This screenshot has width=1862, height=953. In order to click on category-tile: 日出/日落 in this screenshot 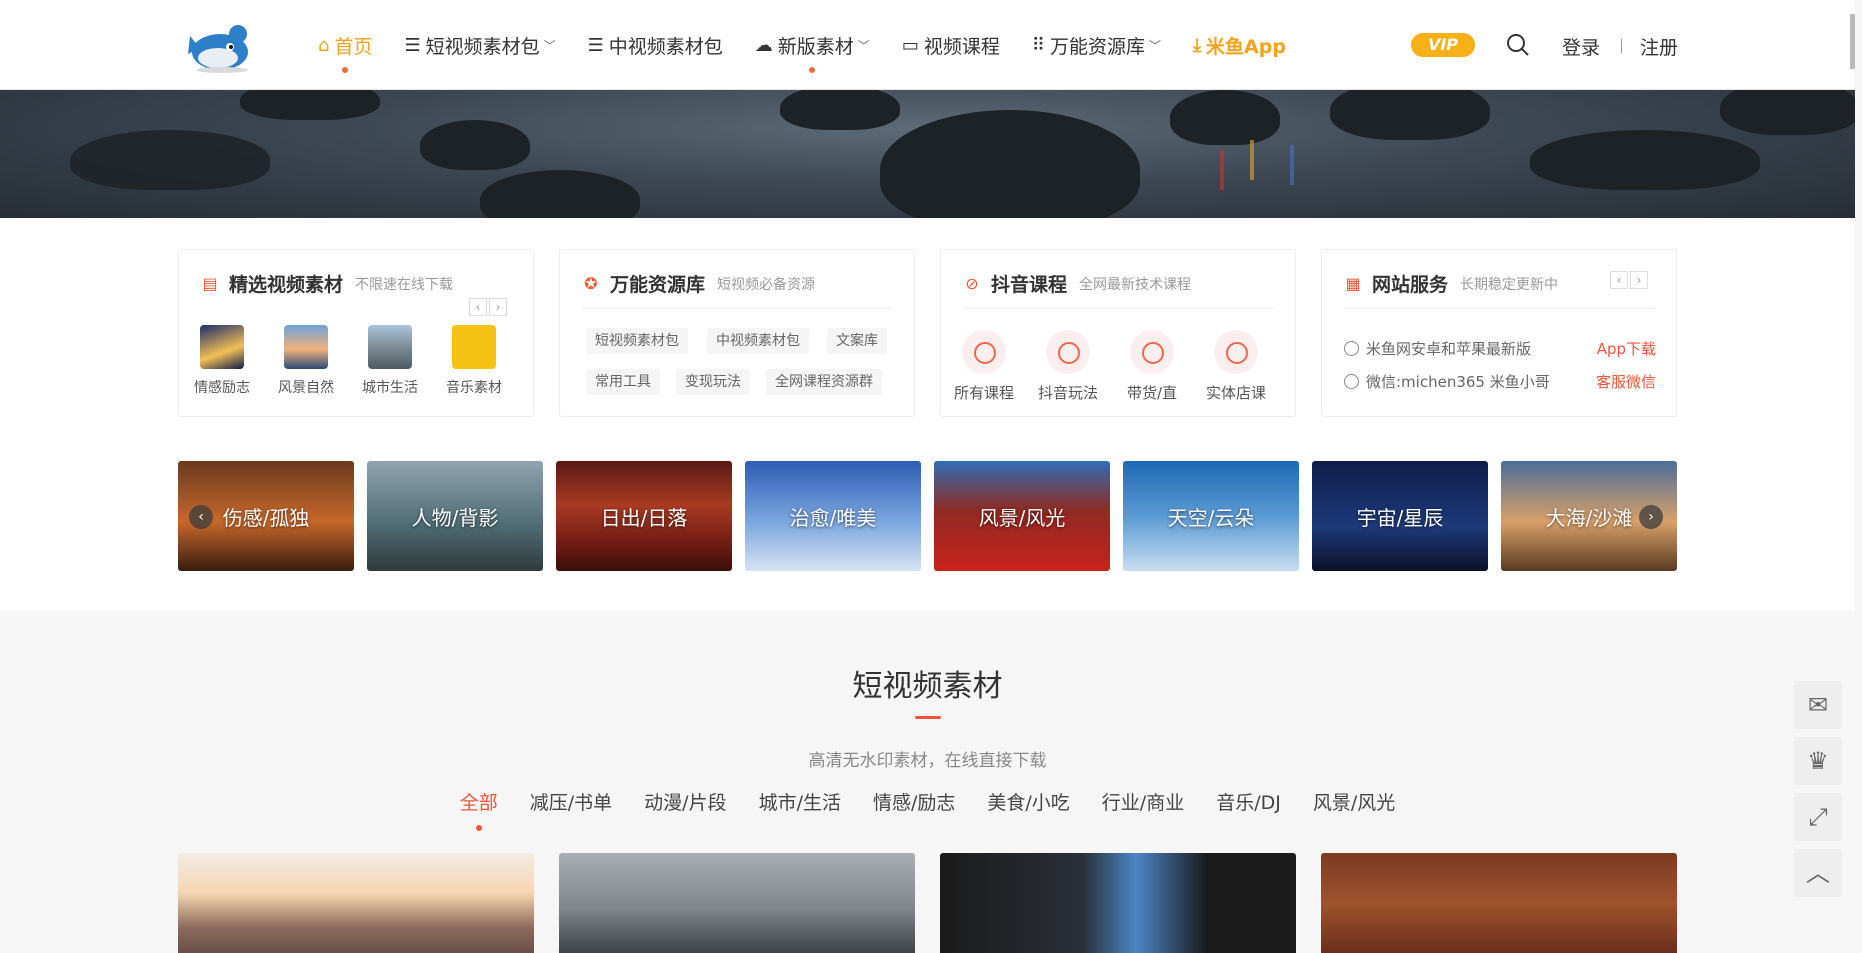, I will do `click(644, 516)`.